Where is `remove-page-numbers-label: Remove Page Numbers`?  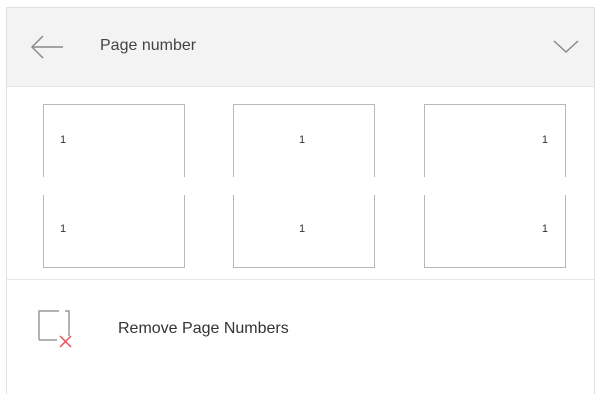 remove-page-numbers-label: Remove Page Numbers is located at coordinates (203, 328).